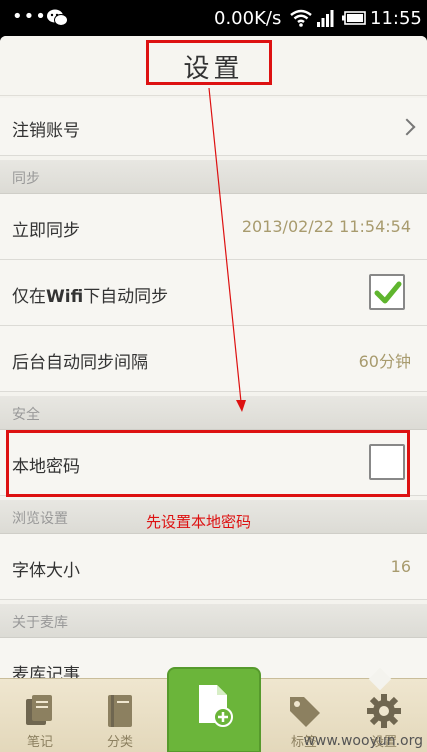 The width and height of the screenshot is (427, 752). What do you see at coordinates (40, 623) in the screenshot?
I see `section-about-label: 关于麦库` at bounding box center [40, 623].